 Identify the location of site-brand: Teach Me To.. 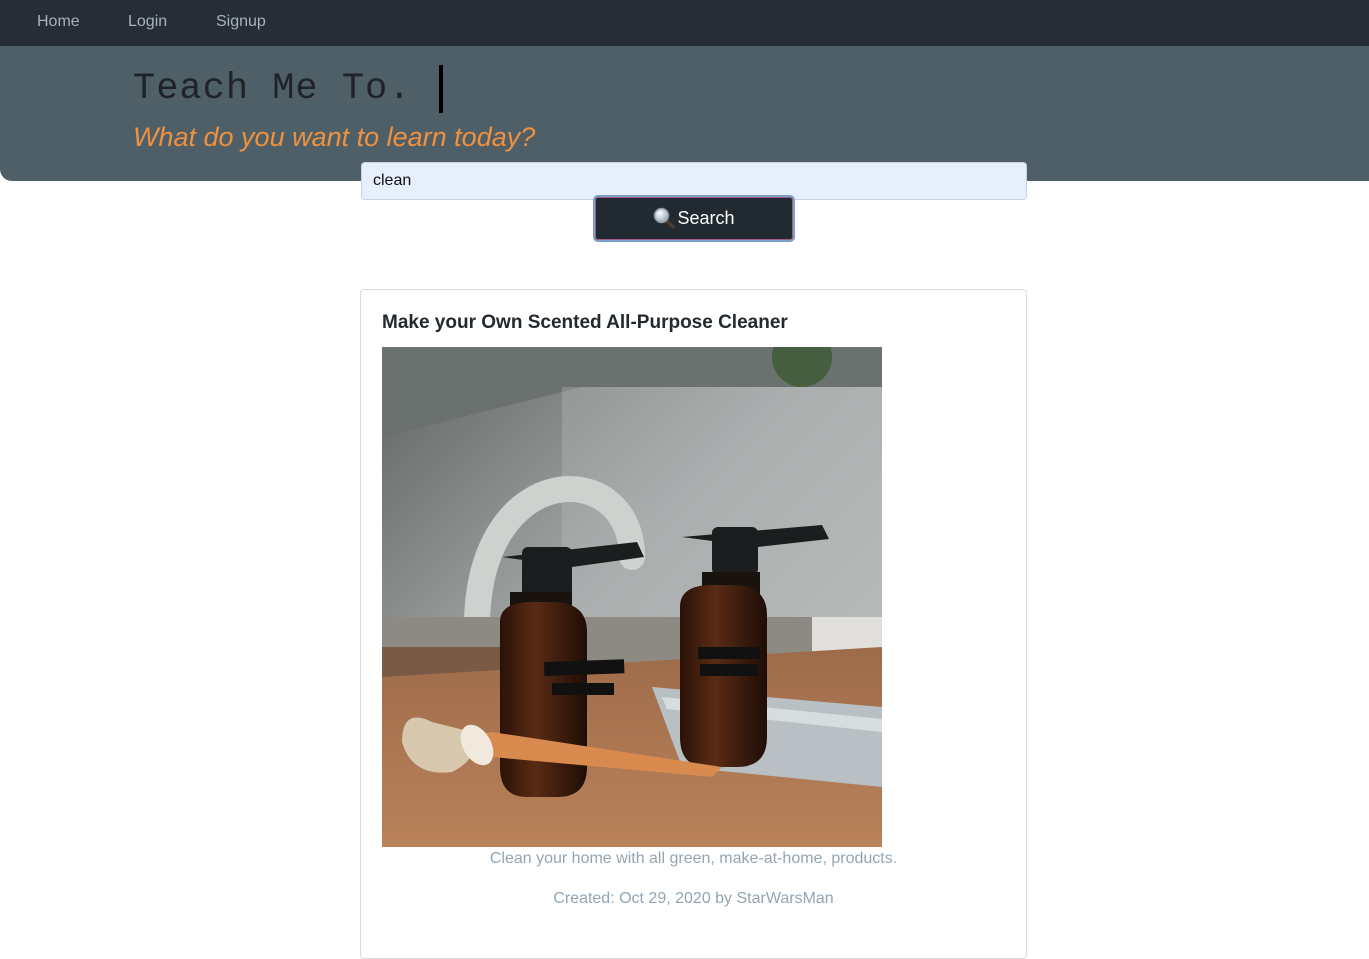
(272, 89).